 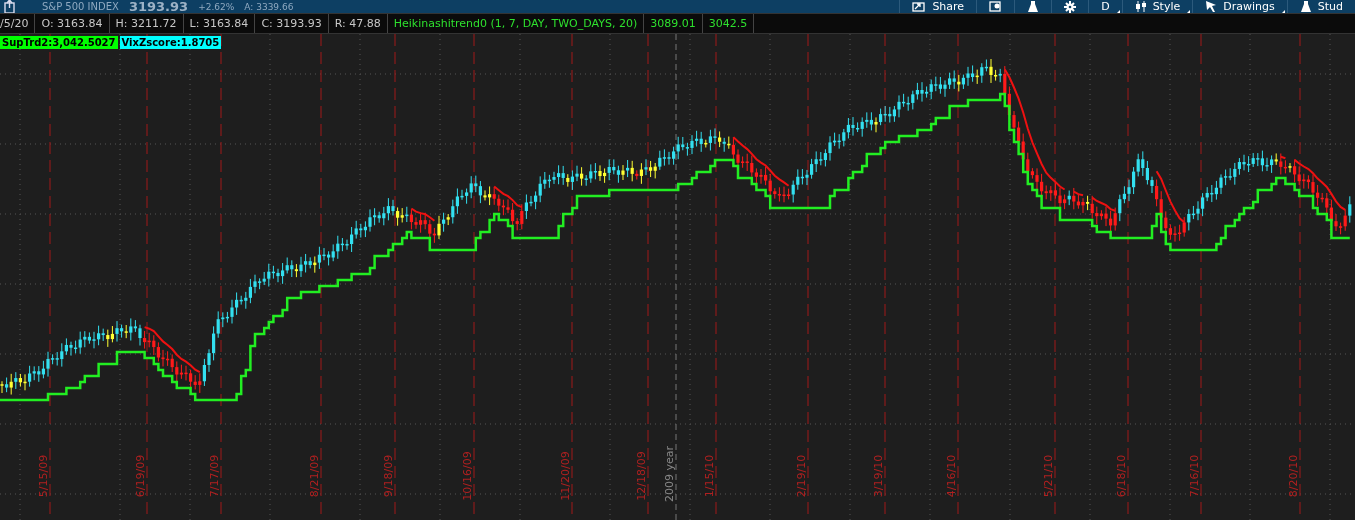 I want to click on candlestick-icon, so click(x=1140, y=7).